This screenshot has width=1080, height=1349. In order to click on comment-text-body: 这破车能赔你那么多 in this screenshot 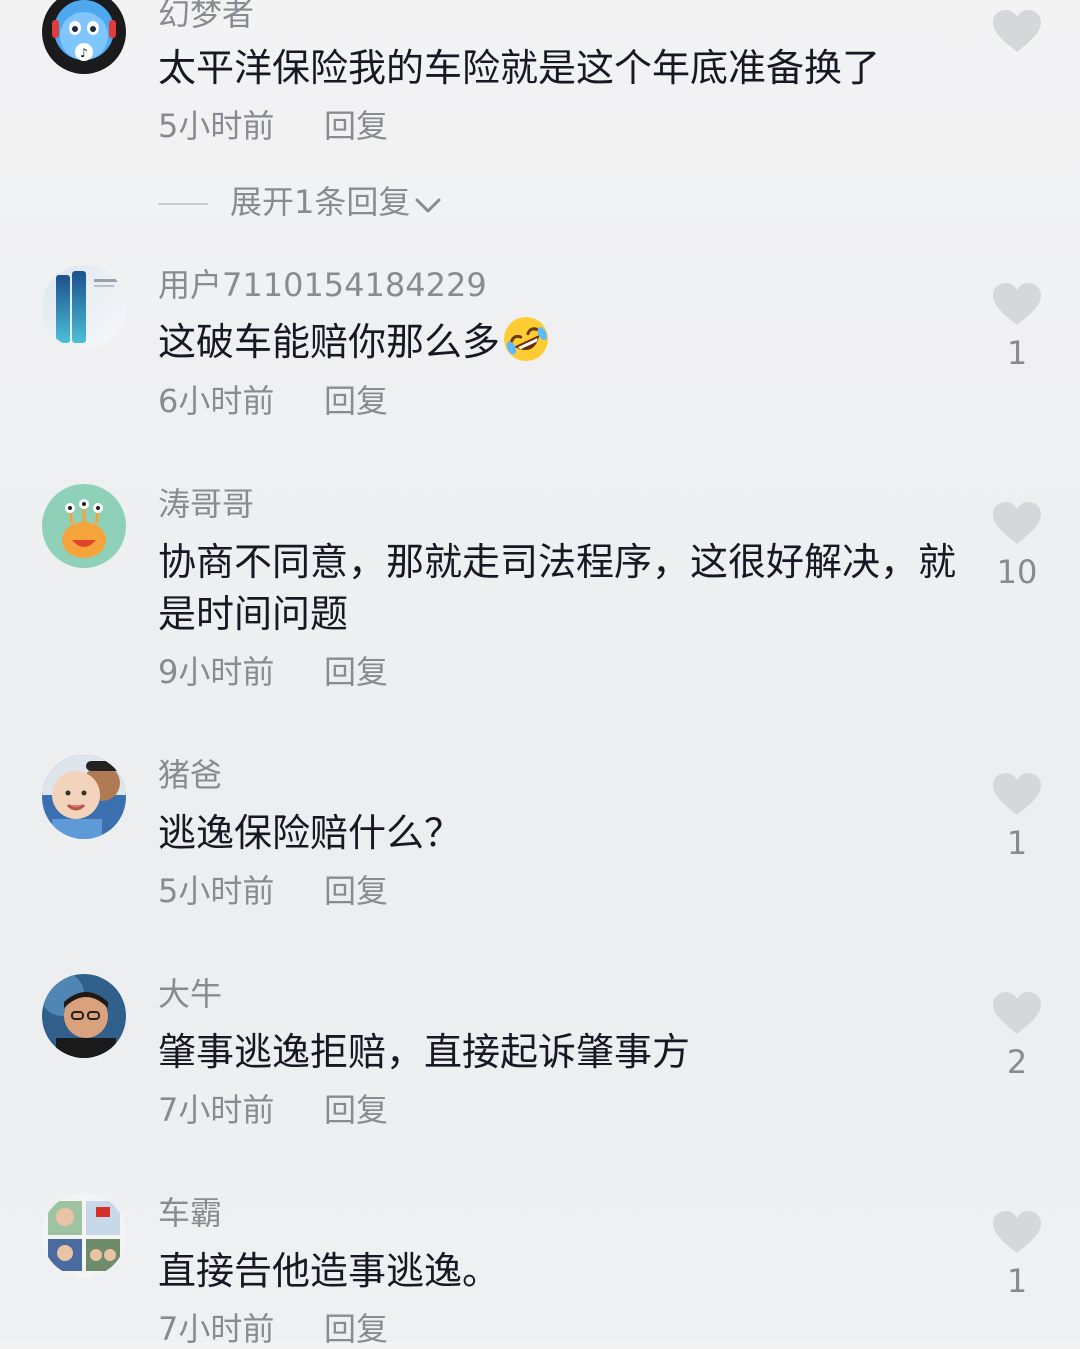, I will do `click(329, 342)`.